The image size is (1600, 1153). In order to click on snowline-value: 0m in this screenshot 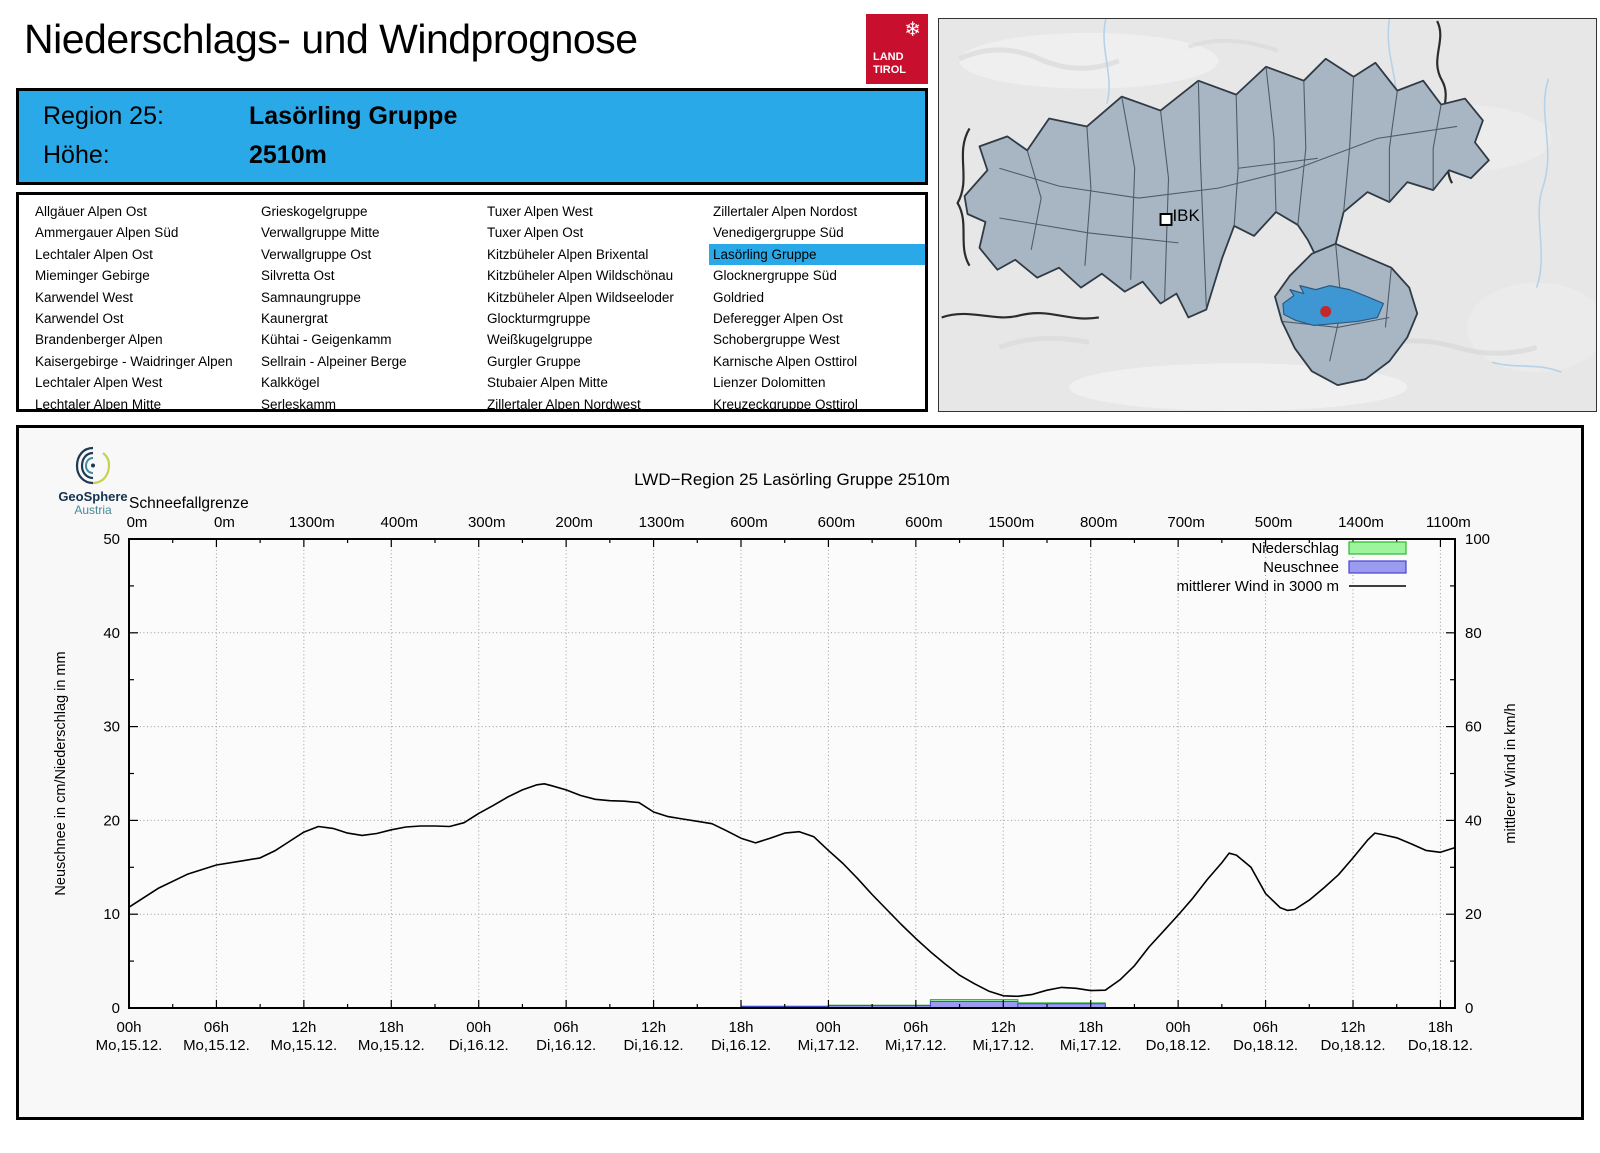, I will do `click(224, 522)`.